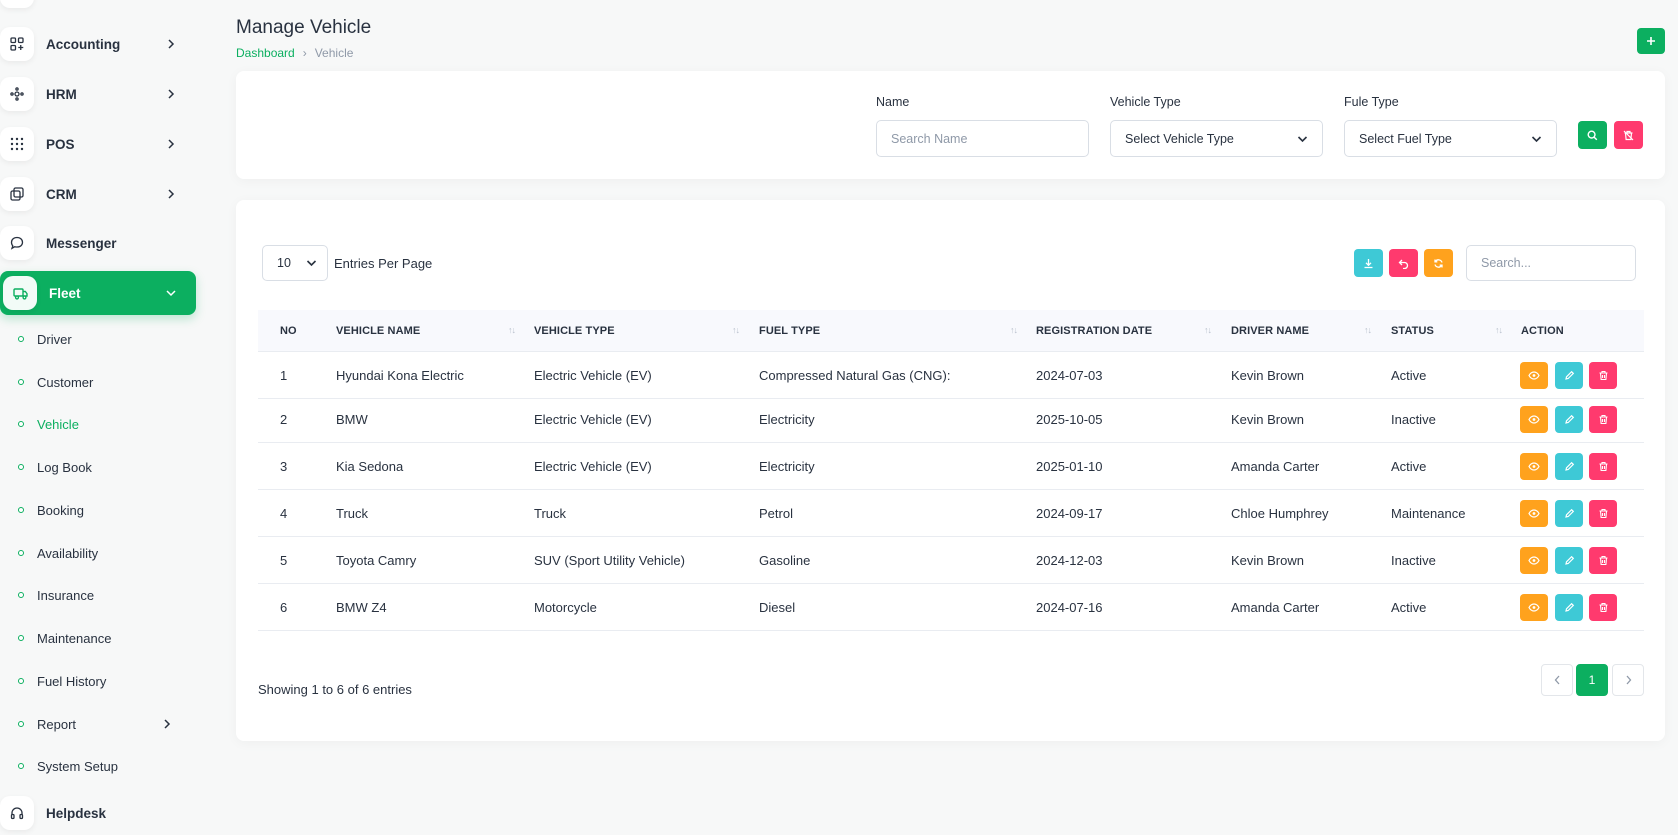 Image resolution: width=1678 pixels, height=835 pixels. What do you see at coordinates (98, 293) in the screenshot?
I see `sidebar-item-fleet: Fleet` at bounding box center [98, 293].